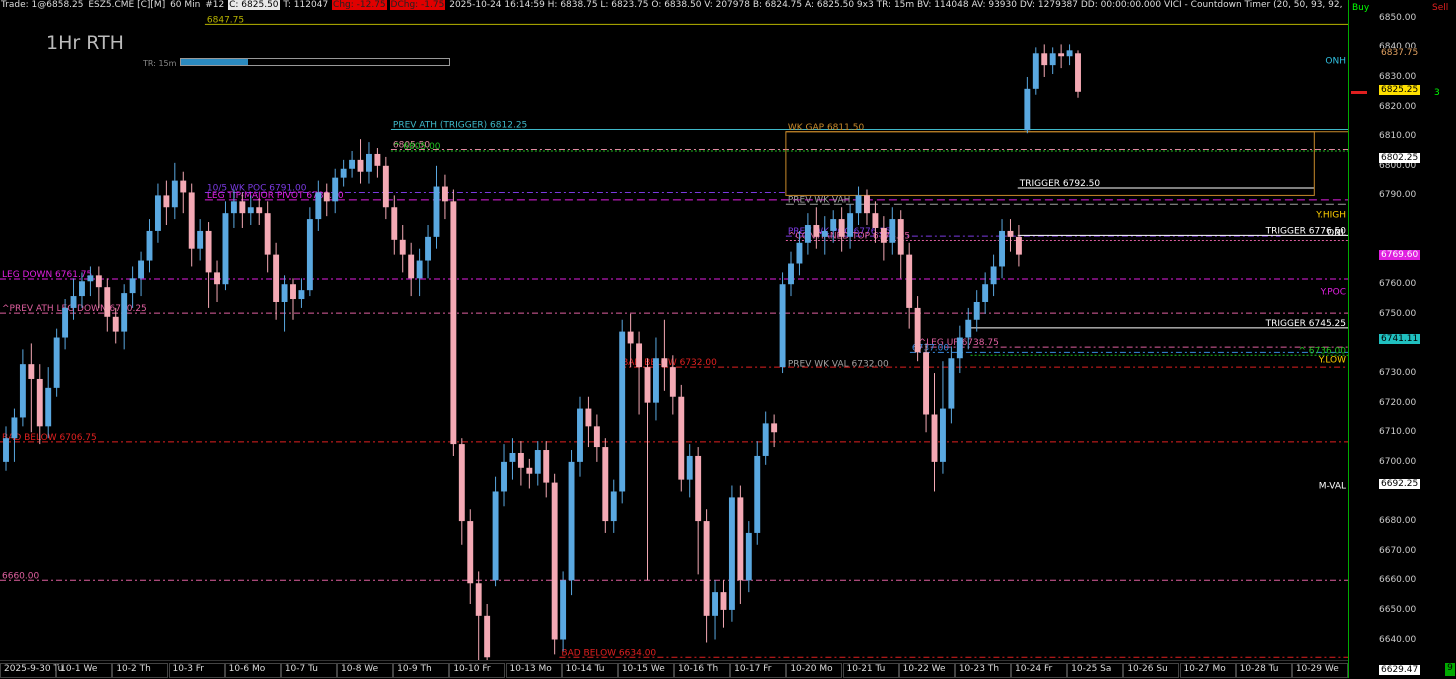 This screenshot has width=1456, height=679. I want to click on study-title: 1Hr RTH, so click(85, 43).